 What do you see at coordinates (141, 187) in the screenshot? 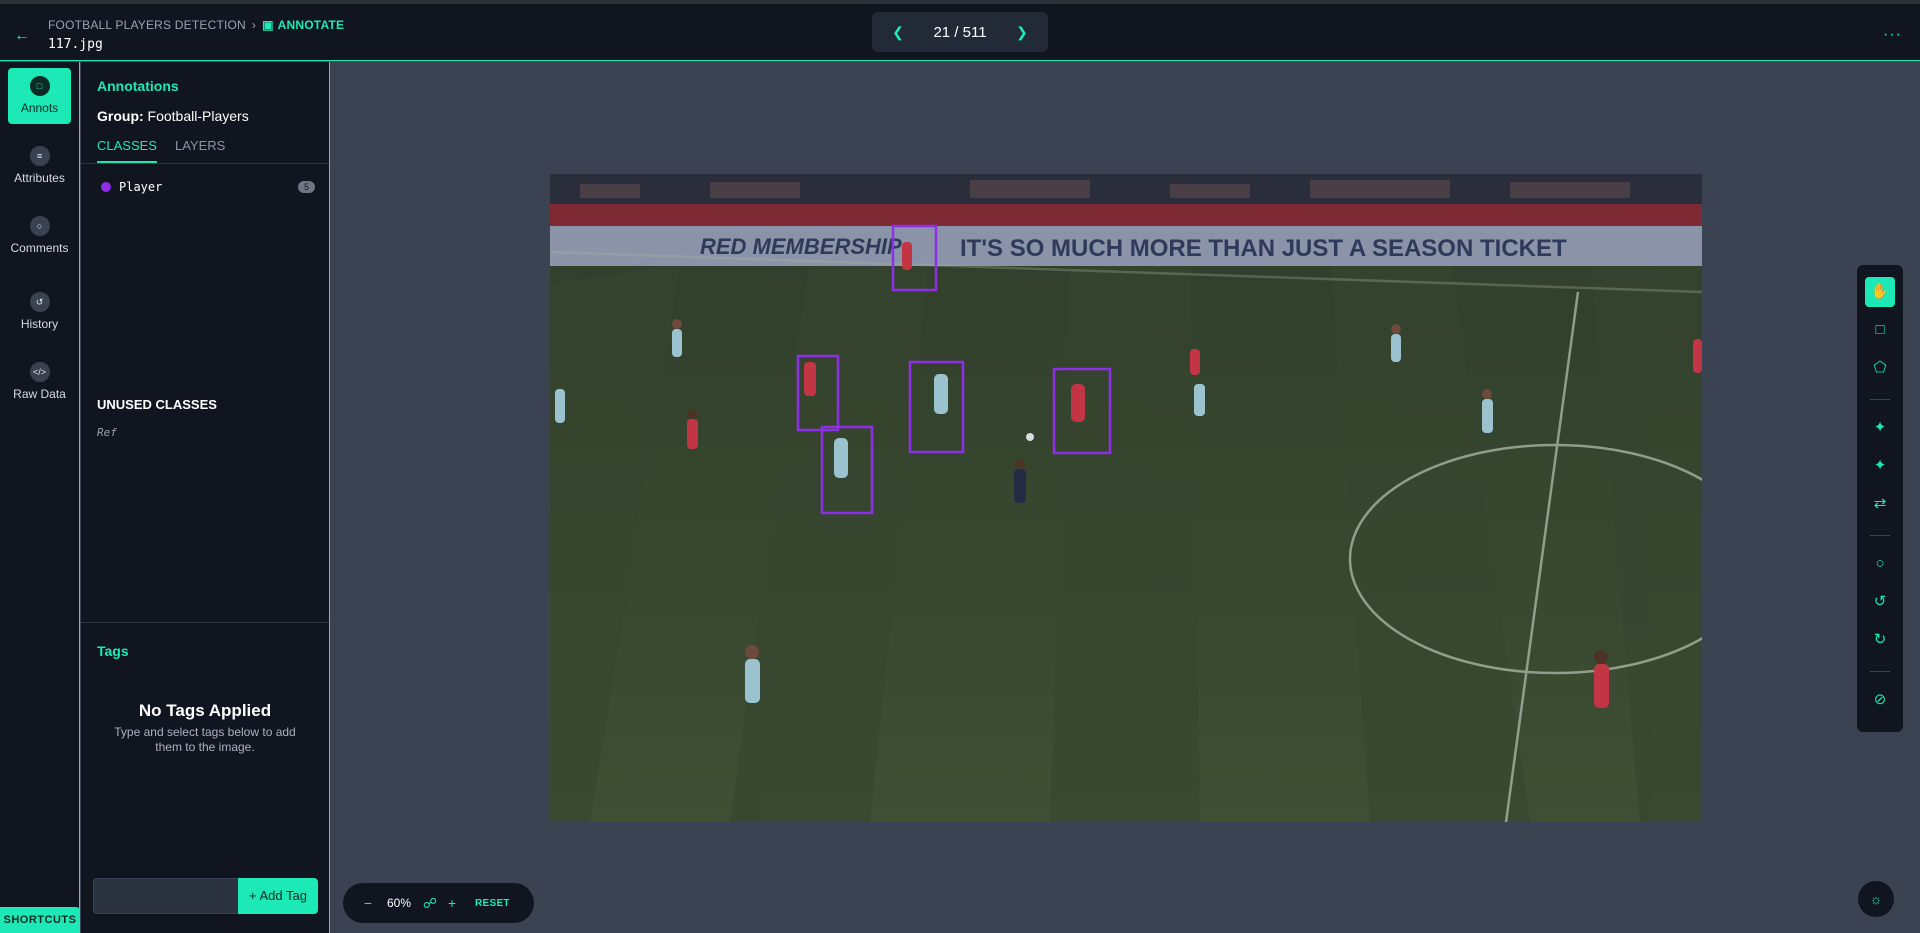
I see `class-name: Player` at bounding box center [141, 187].